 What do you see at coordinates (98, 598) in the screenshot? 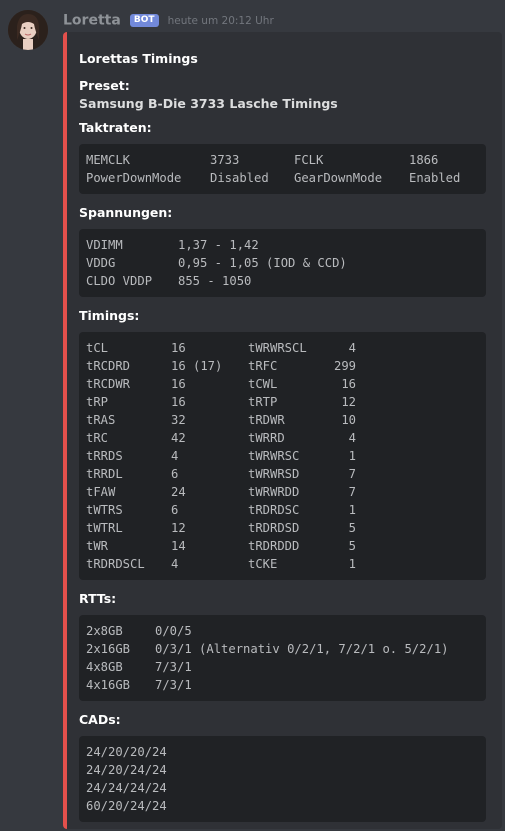
I see `rtts-label: RTTs:` at bounding box center [98, 598].